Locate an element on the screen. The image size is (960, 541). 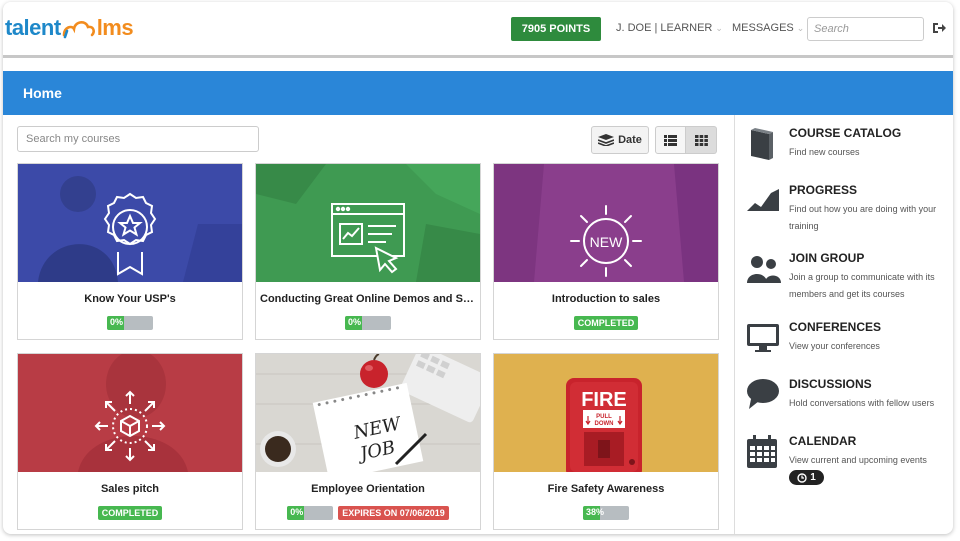
course-thumbnail: NEW is located at coordinates (606, 223).